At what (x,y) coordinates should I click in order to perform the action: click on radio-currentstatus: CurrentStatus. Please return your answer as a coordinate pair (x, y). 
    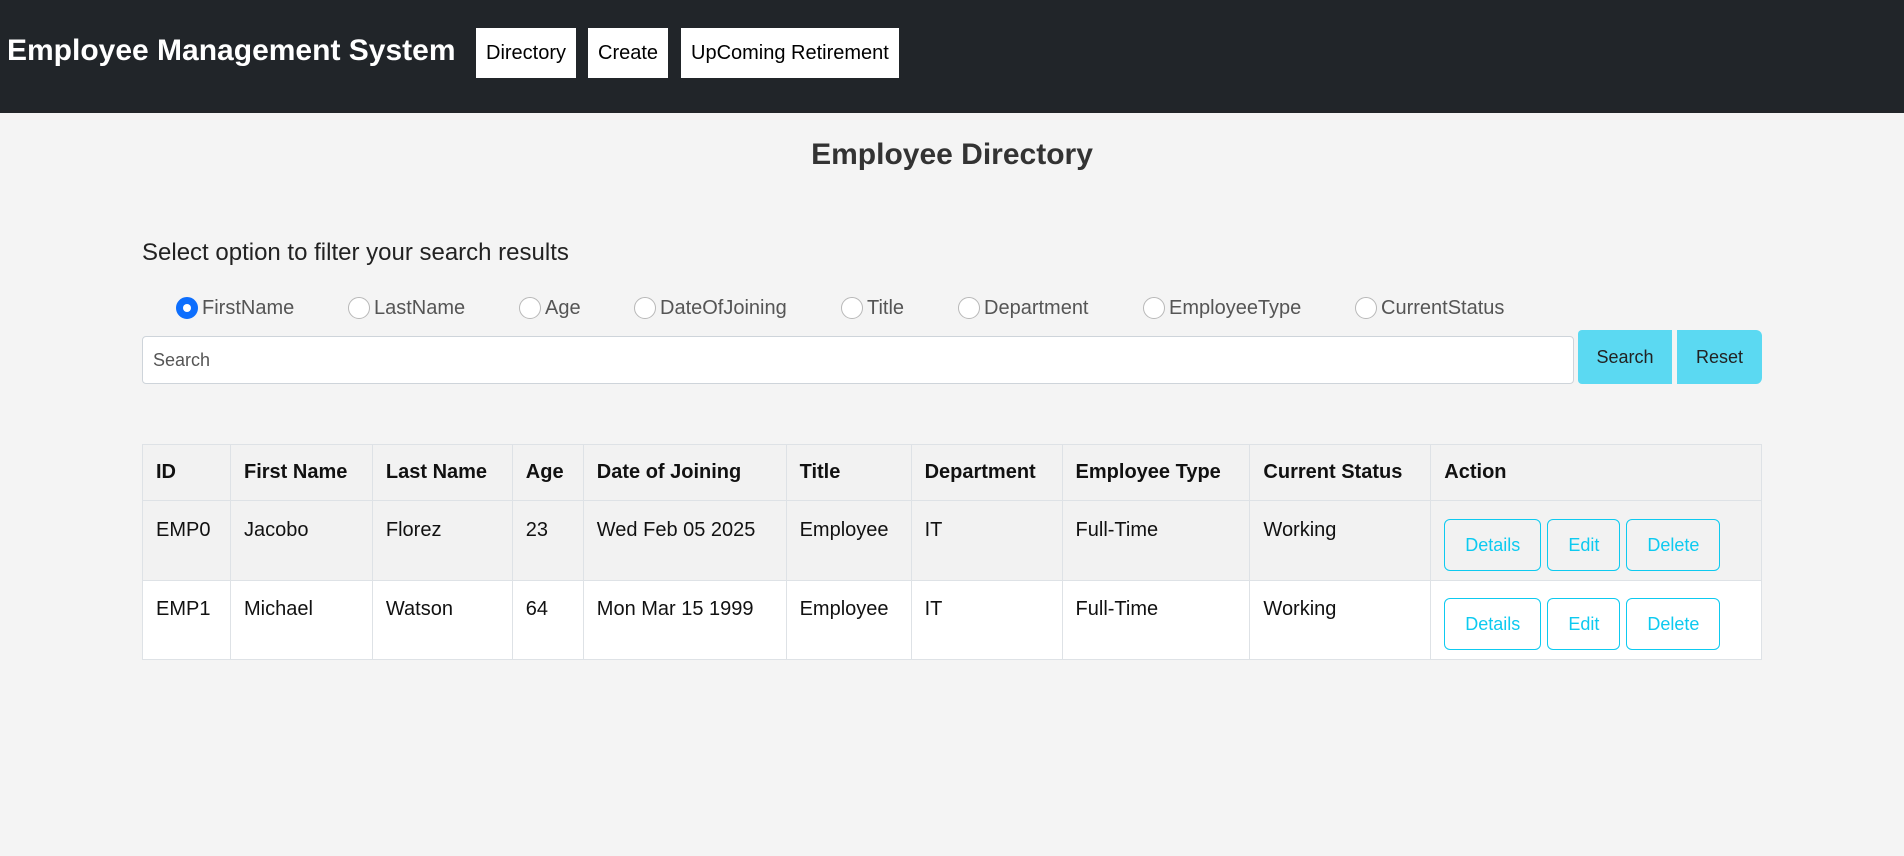
    Looking at the image, I should click on (1429, 308).